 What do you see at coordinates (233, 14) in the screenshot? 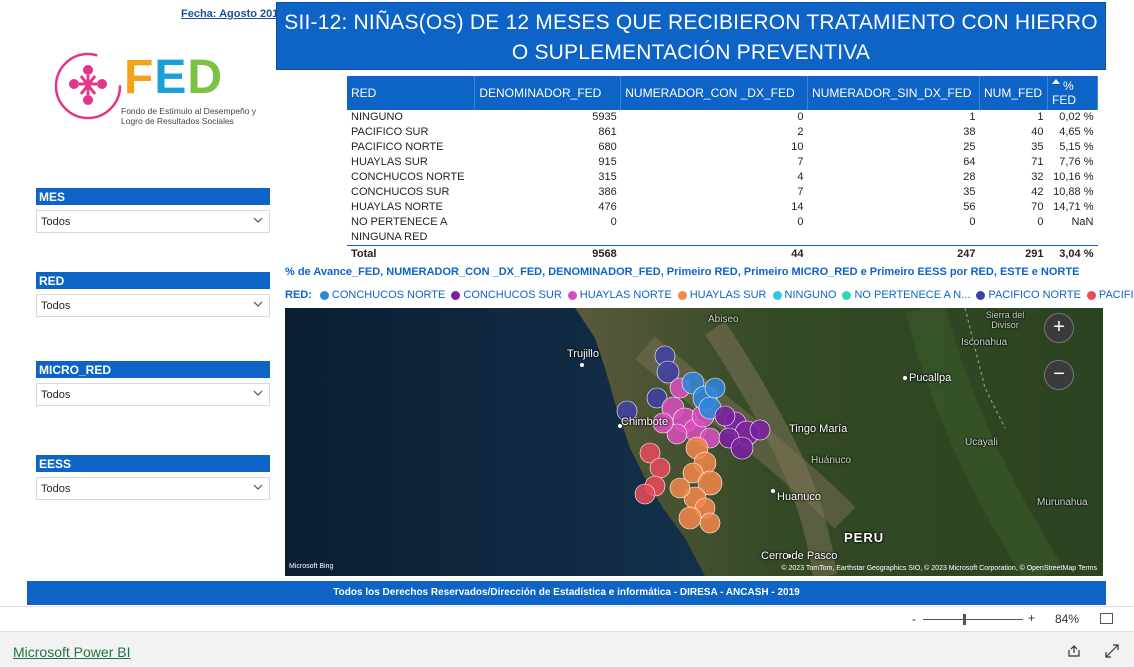
I see `date-label: Fecha: Agosto 2019` at bounding box center [233, 14].